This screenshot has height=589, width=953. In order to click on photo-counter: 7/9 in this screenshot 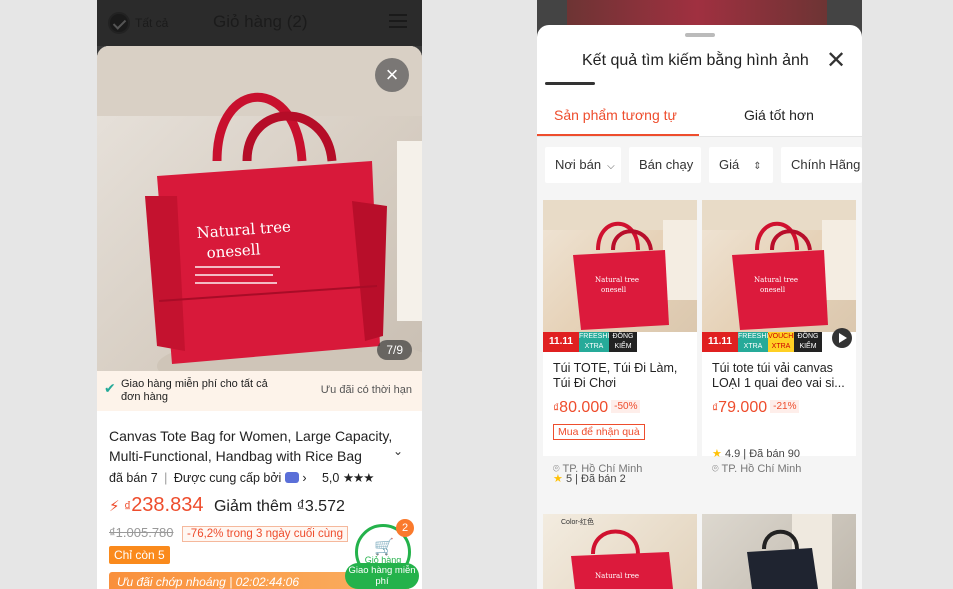, I will do `click(394, 350)`.